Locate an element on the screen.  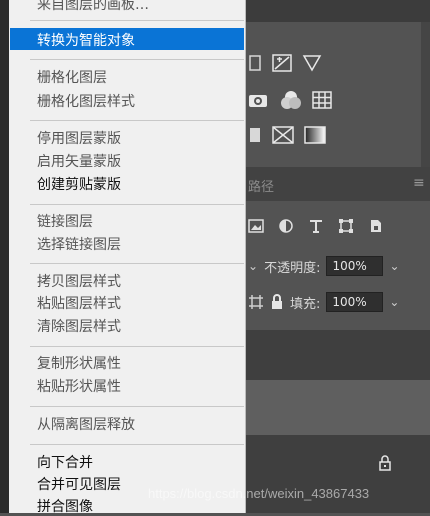
smart-object-filter-icon is located at coordinates (376, 226).